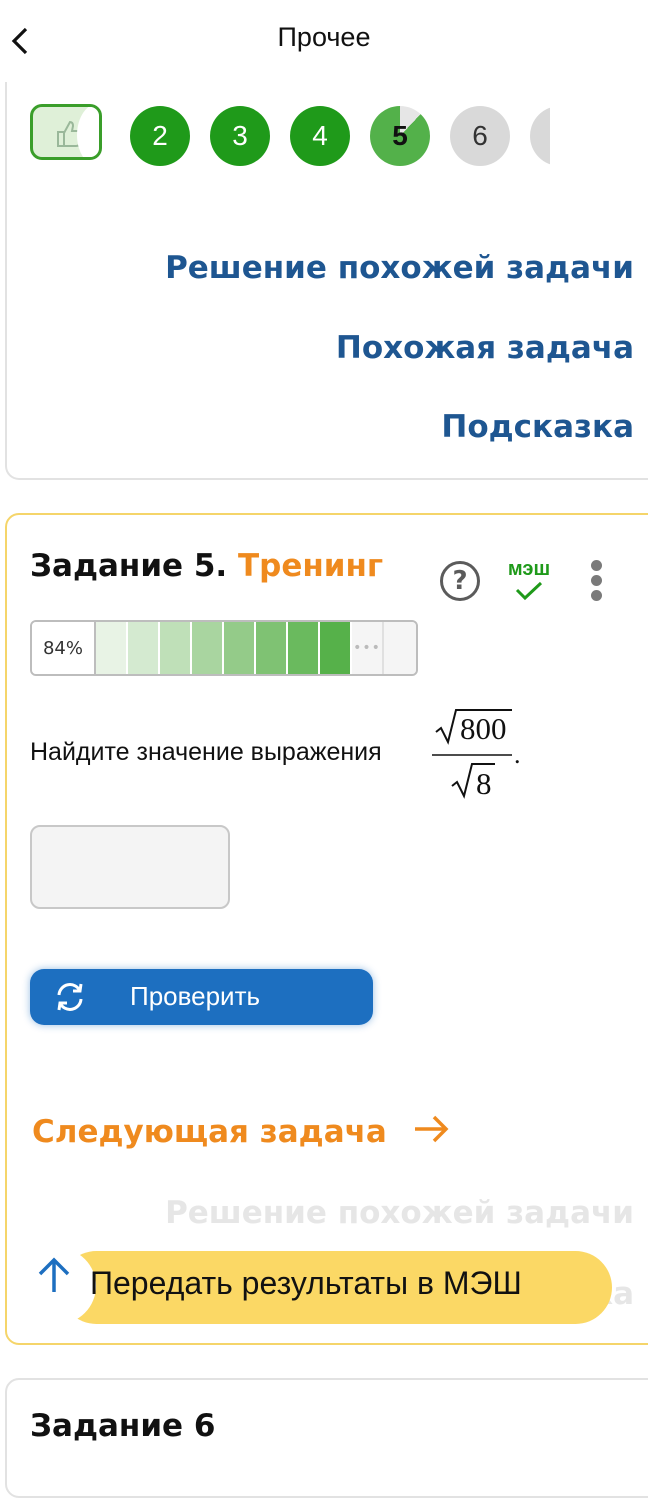 The image size is (648, 1498). Describe the element at coordinates (66, 132) in the screenshot. I see `task-1-done-badge` at that location.